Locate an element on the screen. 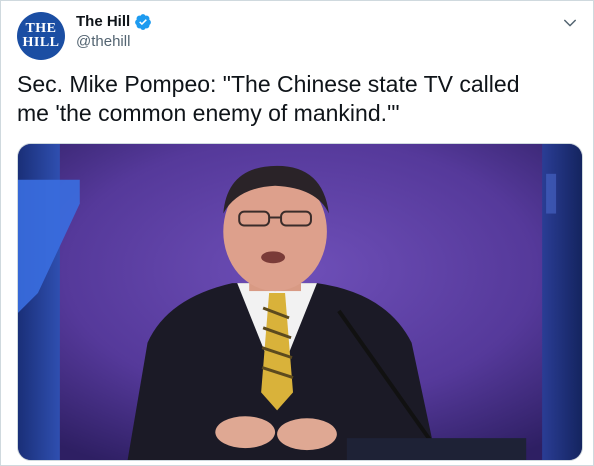  avatar-text-line2: HILL is located at coordinates (41, 42).